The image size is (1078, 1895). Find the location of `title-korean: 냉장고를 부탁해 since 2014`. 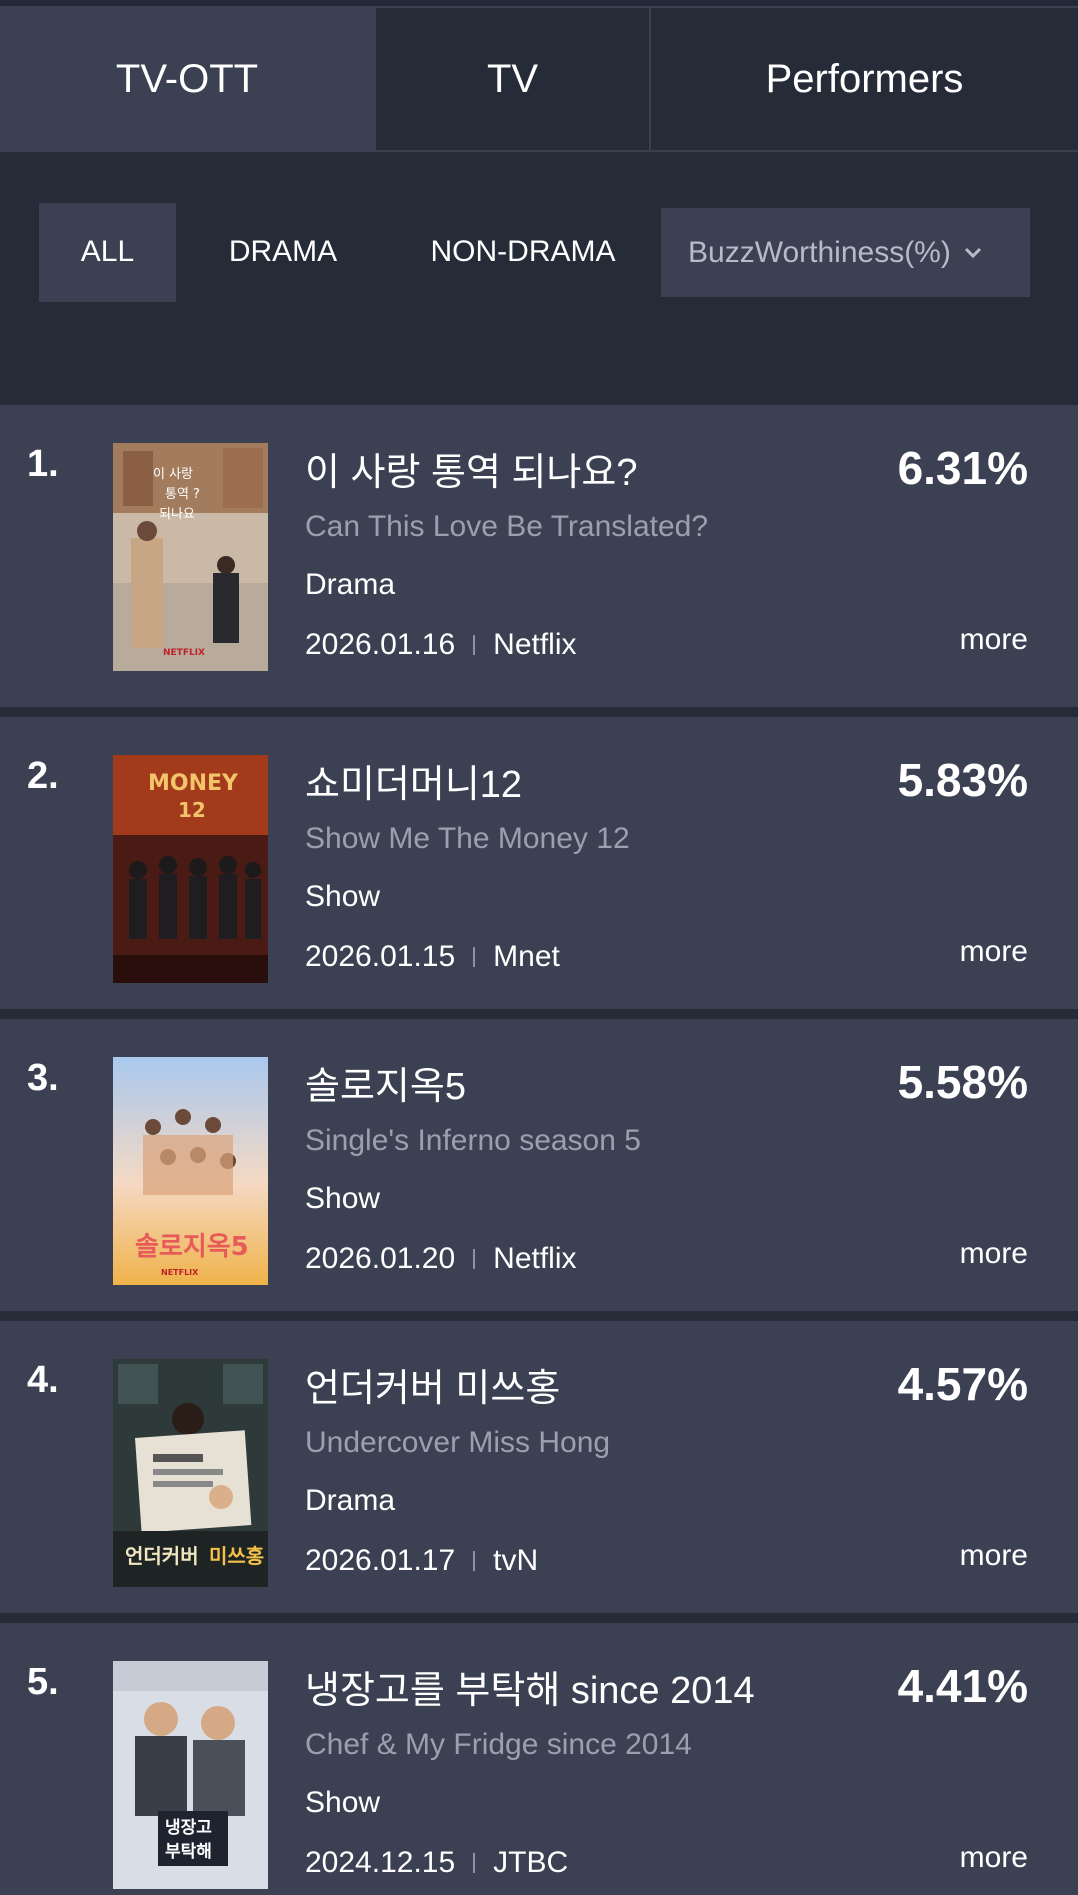

title-korean: 냉장고를 부탁해 since 2014 is located at coordinates (530, 1686).